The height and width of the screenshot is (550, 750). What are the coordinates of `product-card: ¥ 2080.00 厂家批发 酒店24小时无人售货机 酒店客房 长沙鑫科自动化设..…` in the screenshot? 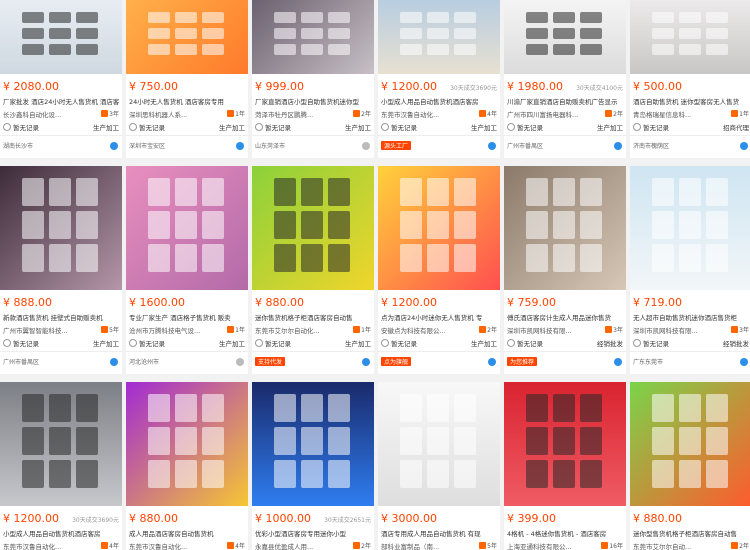 It's located at (61, 79).